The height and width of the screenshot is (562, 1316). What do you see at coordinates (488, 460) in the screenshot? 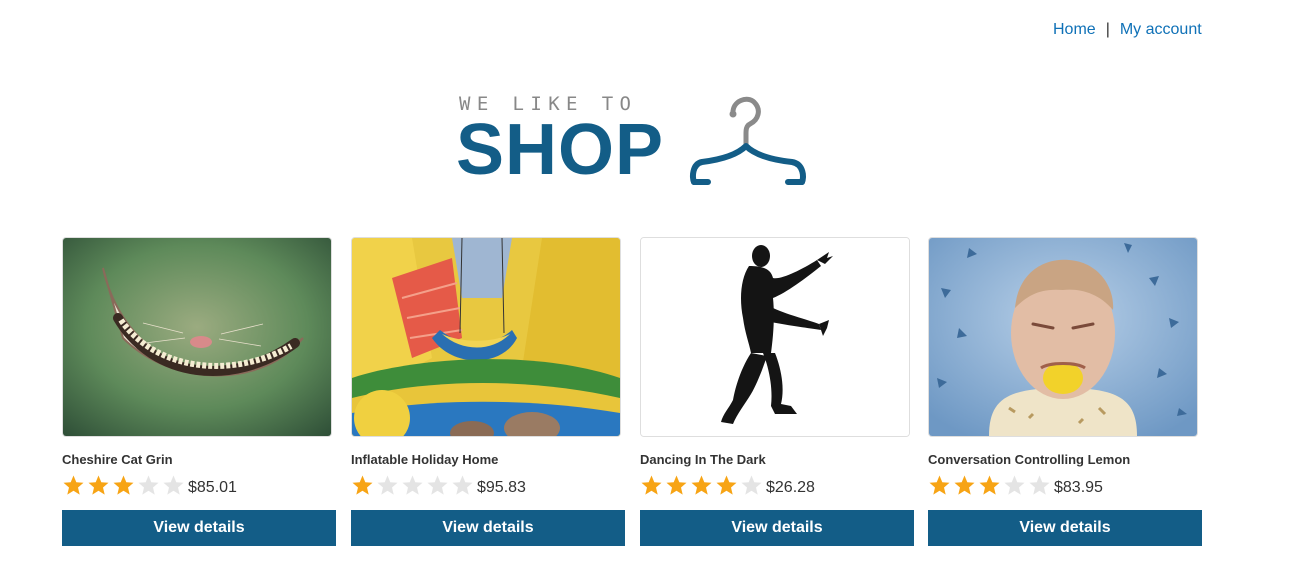
I see `product-title: Inflatable Holiday Home` at bounding box center [488, 460].